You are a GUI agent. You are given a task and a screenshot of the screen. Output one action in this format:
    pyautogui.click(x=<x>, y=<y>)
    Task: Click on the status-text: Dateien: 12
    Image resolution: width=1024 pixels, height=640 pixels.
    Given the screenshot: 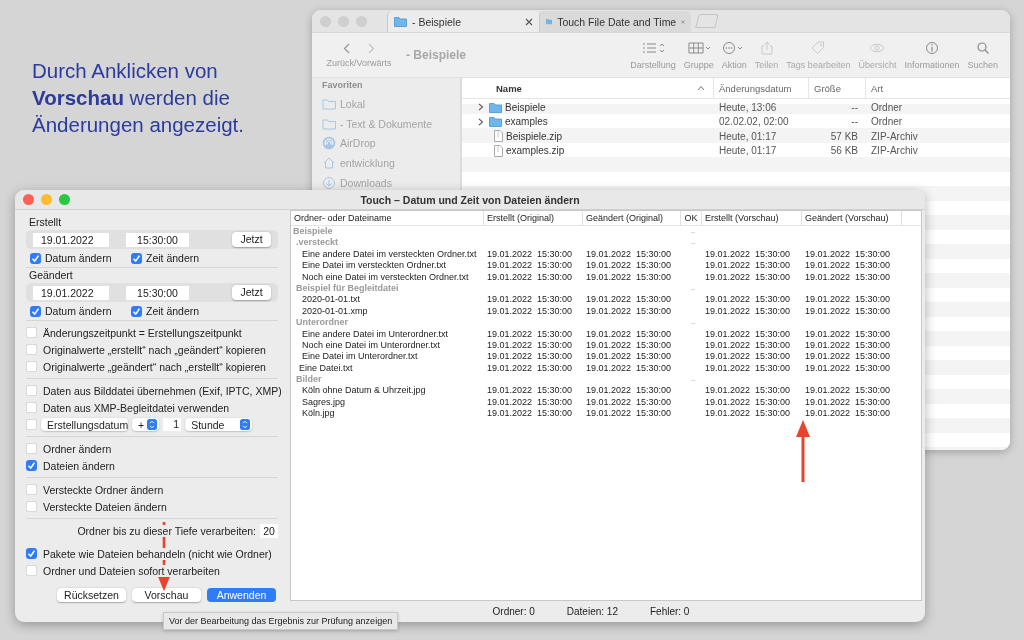 What is the action you would take?
    pyautogui.click(x=592, y=611)
    